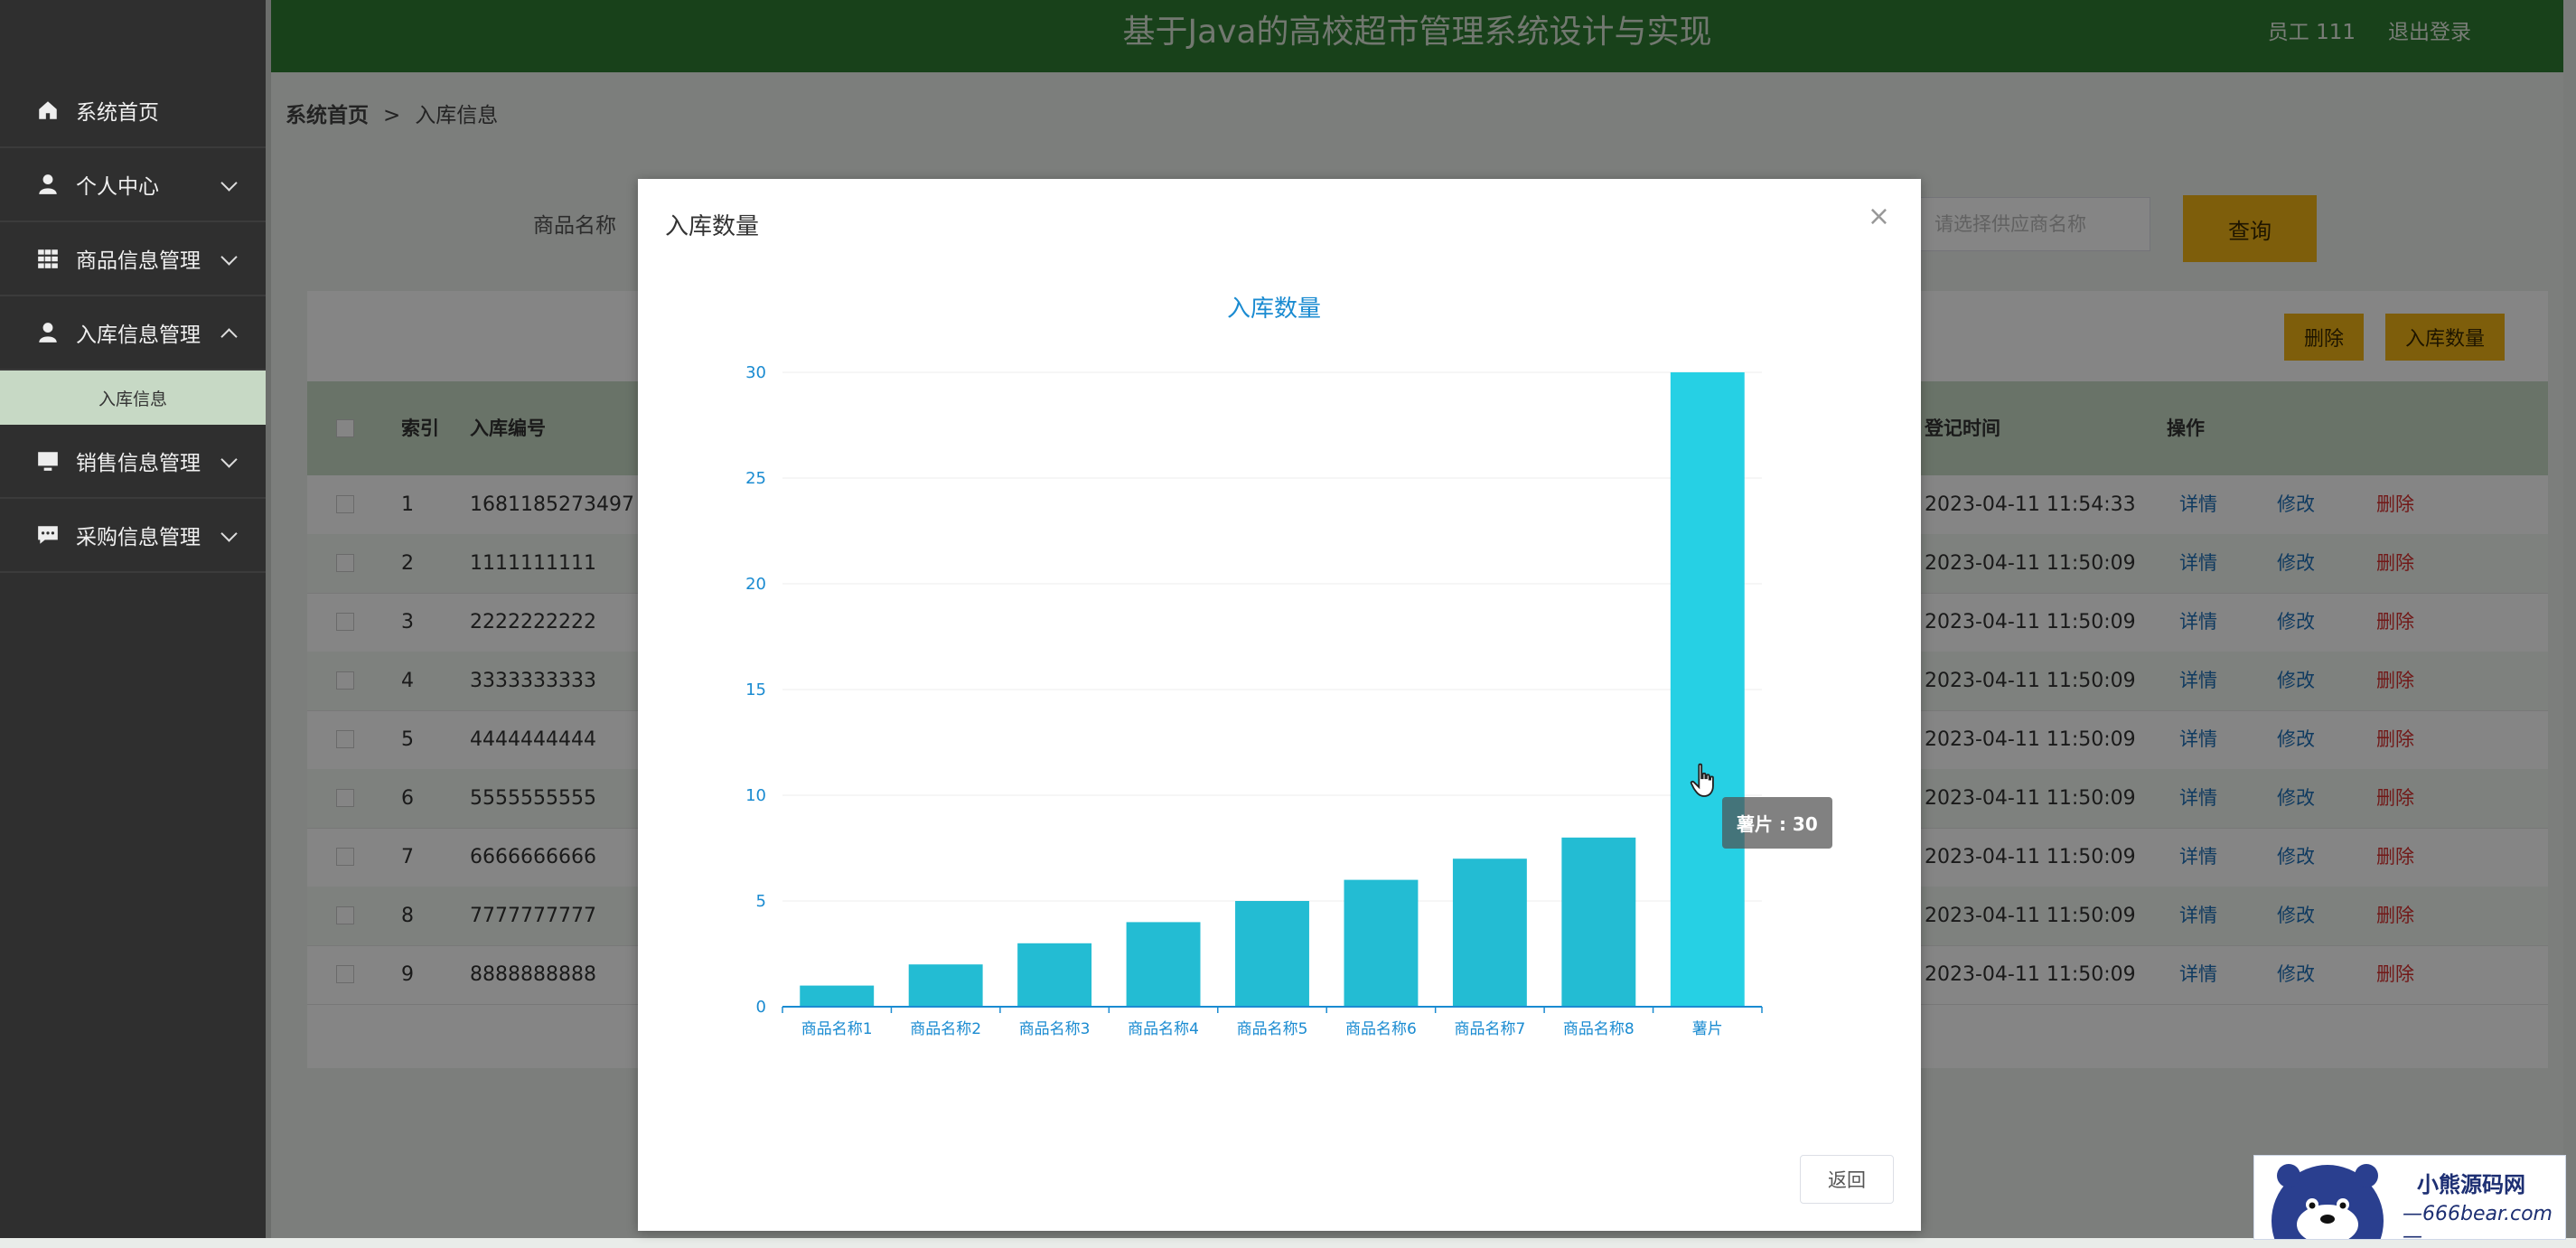 This screenshot has width=2576, height=1248. Describe the element at coordinates (1421, 36) in the screenshot. I see `modal-mask-header` at that location.